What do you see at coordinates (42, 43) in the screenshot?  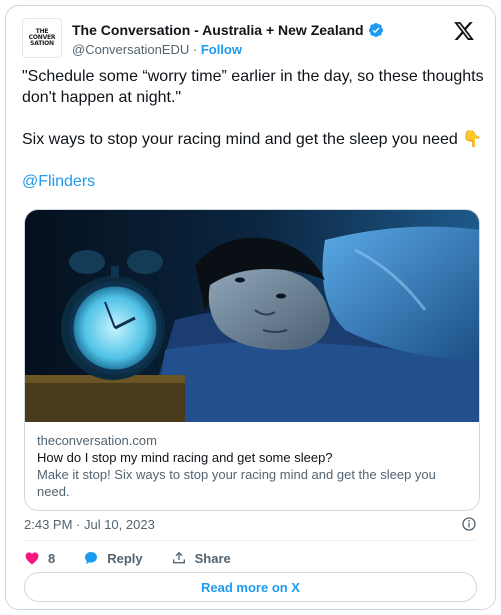 I see `avatar-line-3: SATION` at bounding box center [42, 43].